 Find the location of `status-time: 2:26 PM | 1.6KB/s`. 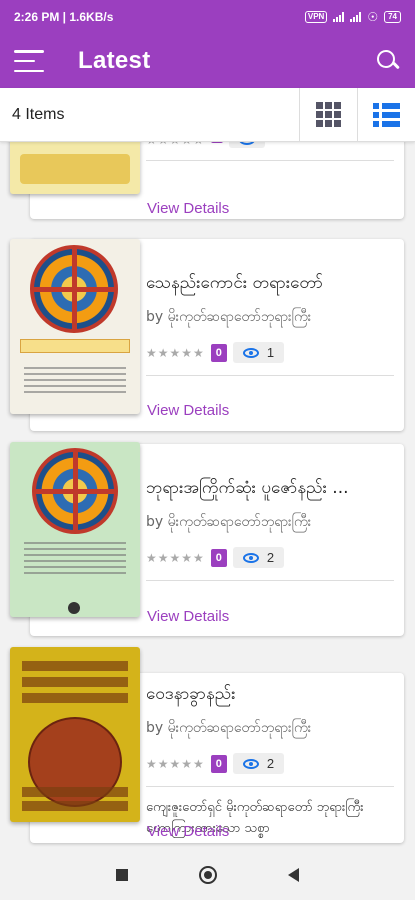

status-time: 2:26 PM | 1.6KB/s is located at coordinates (64, 17).